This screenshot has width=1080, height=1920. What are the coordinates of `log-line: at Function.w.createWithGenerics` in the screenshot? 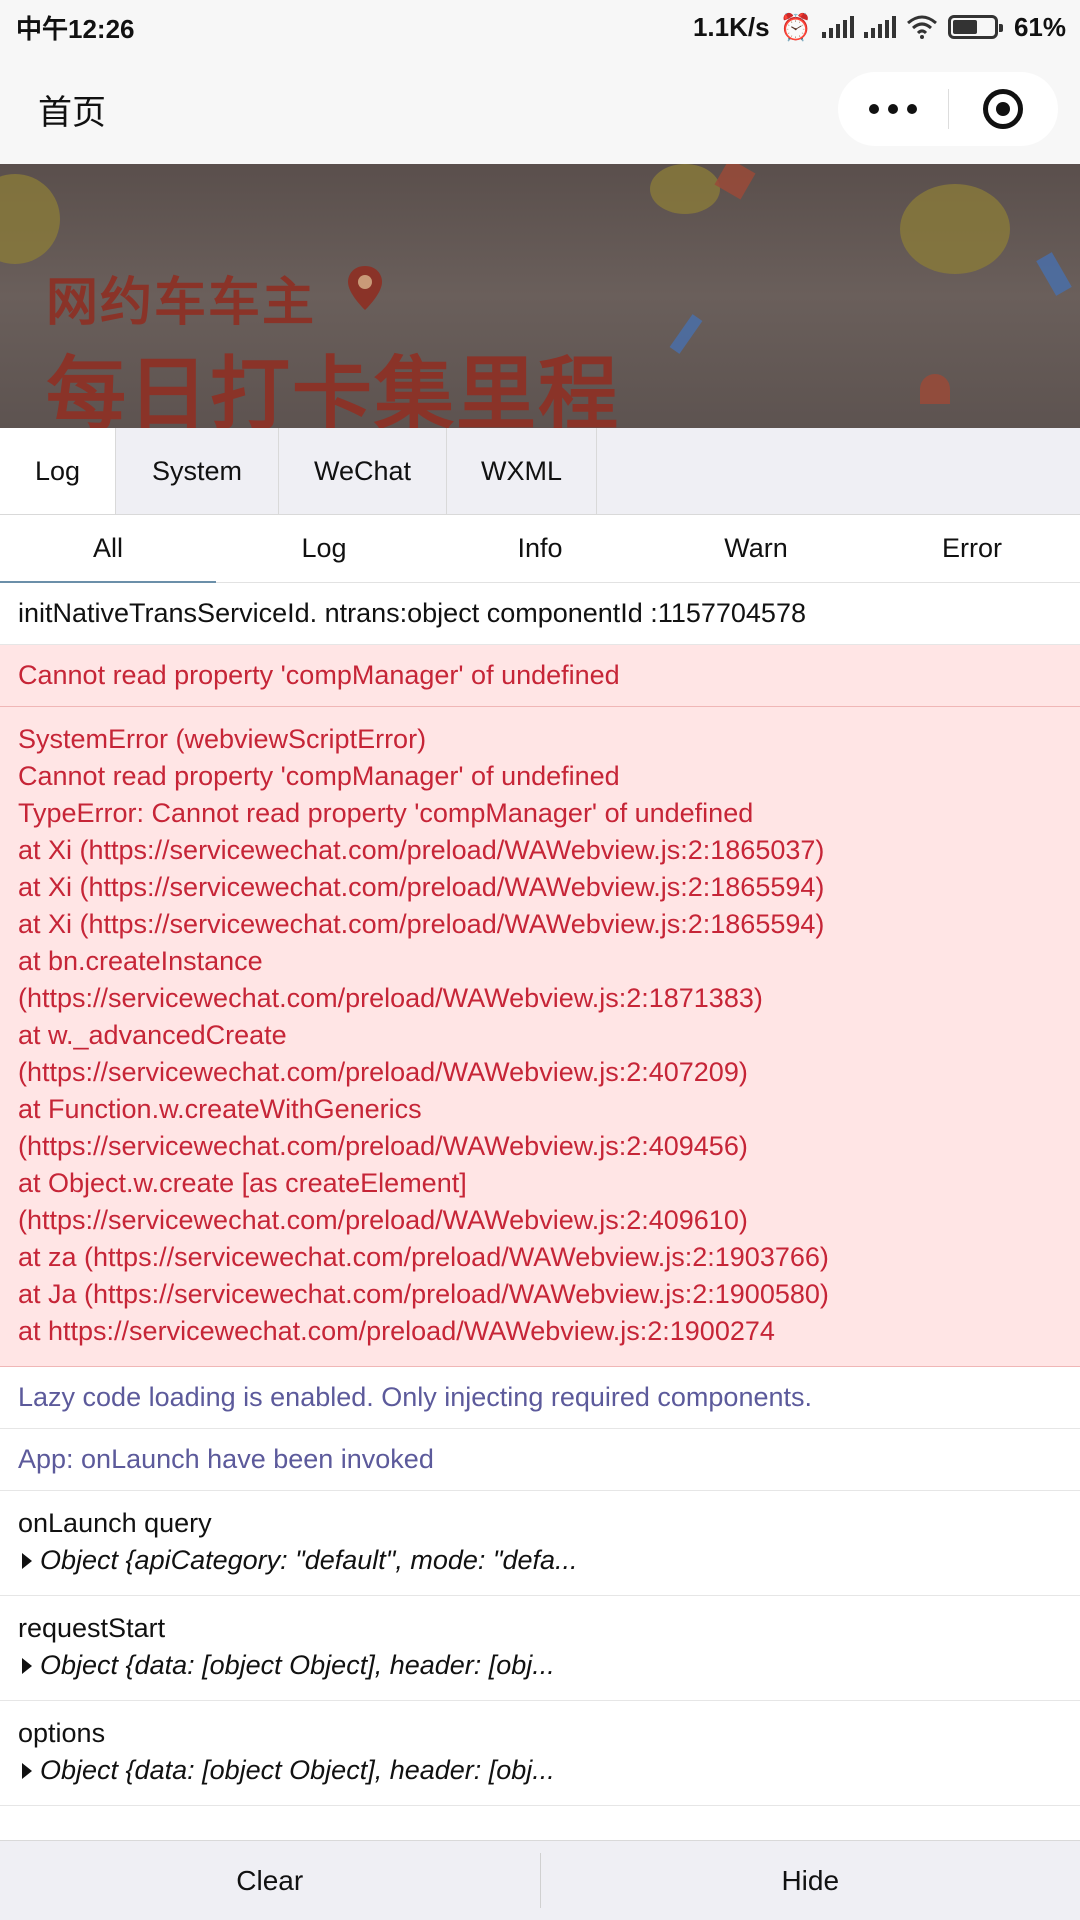 It's located at (220, 1109).